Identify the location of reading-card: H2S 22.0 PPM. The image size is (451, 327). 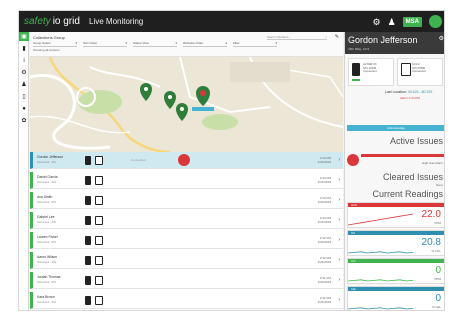
(395, 215).